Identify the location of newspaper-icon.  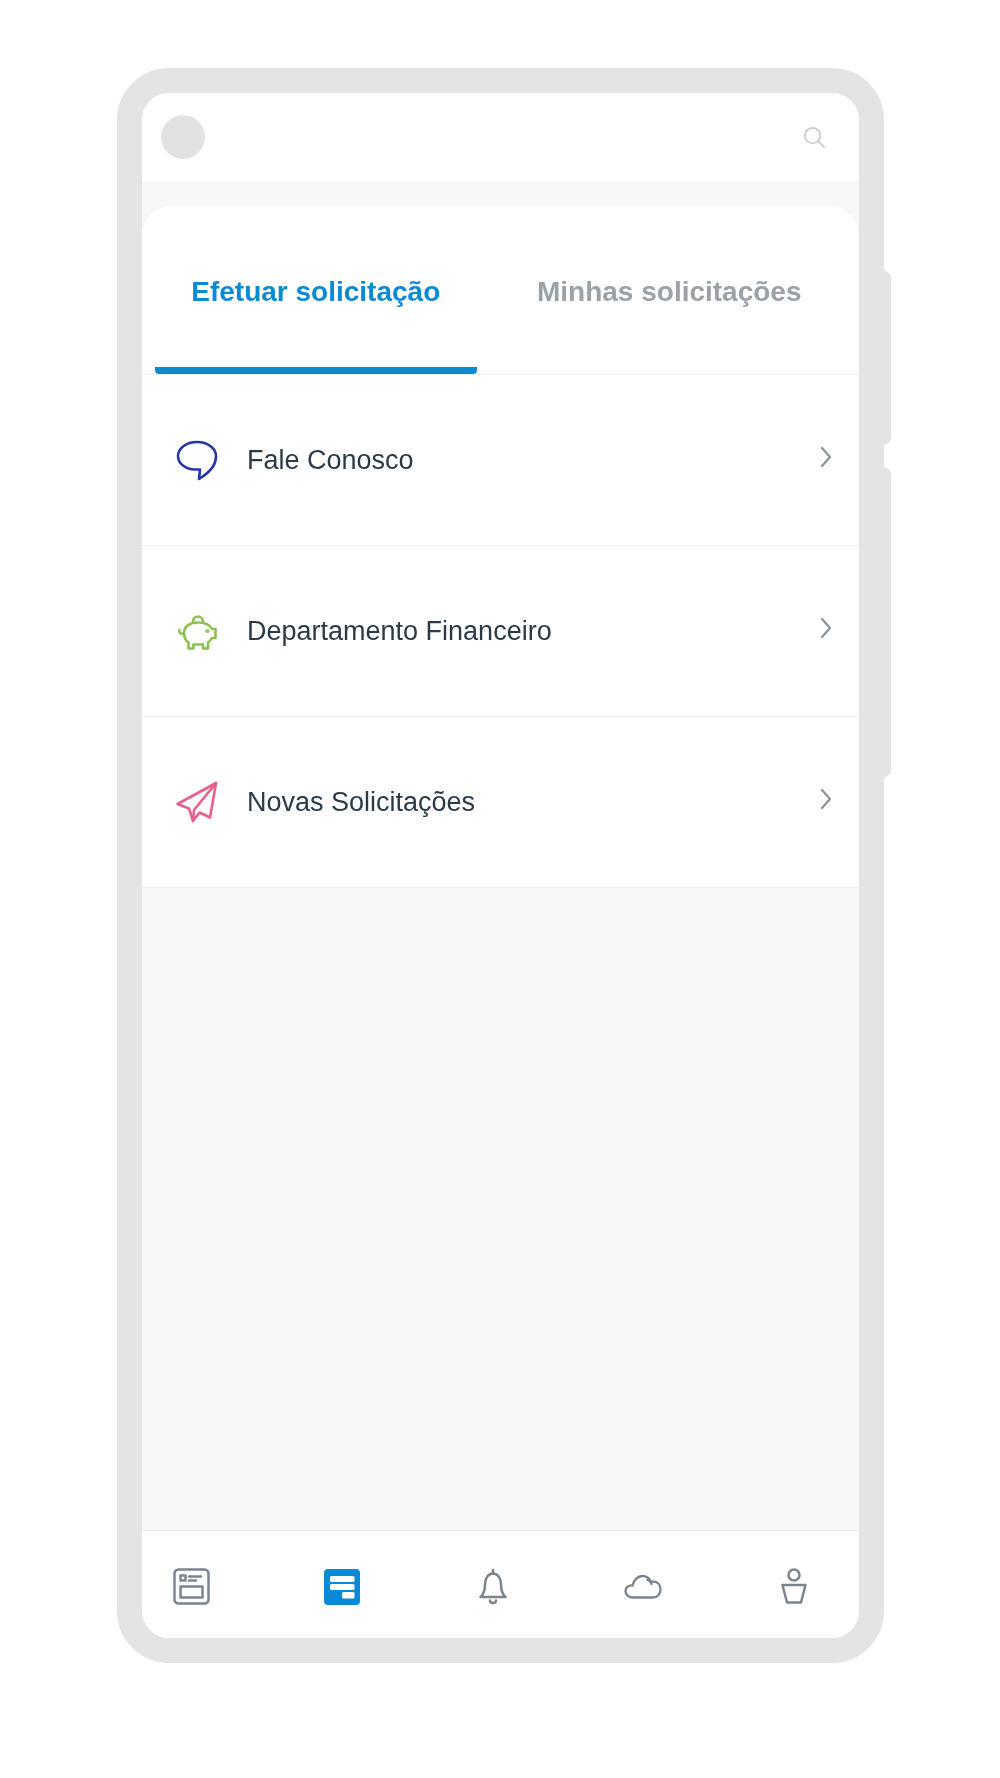
(191, 1586).